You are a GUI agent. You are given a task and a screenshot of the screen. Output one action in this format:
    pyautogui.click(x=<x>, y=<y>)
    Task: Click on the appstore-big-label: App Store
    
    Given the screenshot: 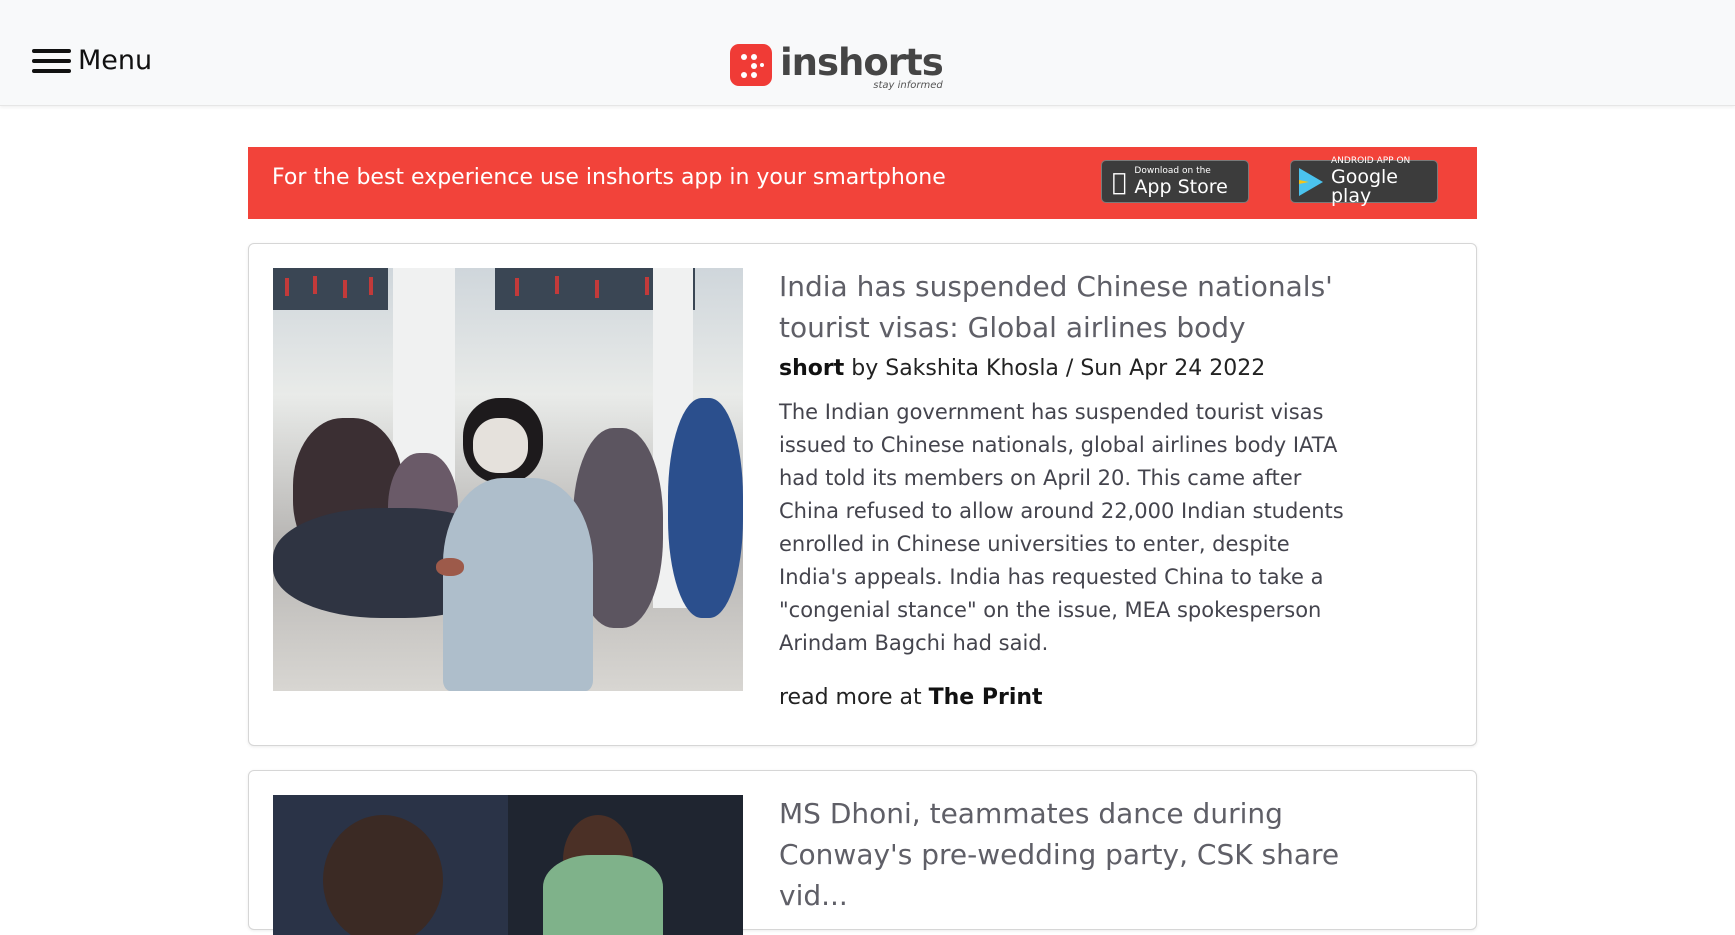 What is the action you would take?
    pyautogui.click(x=1173, y=186)
    